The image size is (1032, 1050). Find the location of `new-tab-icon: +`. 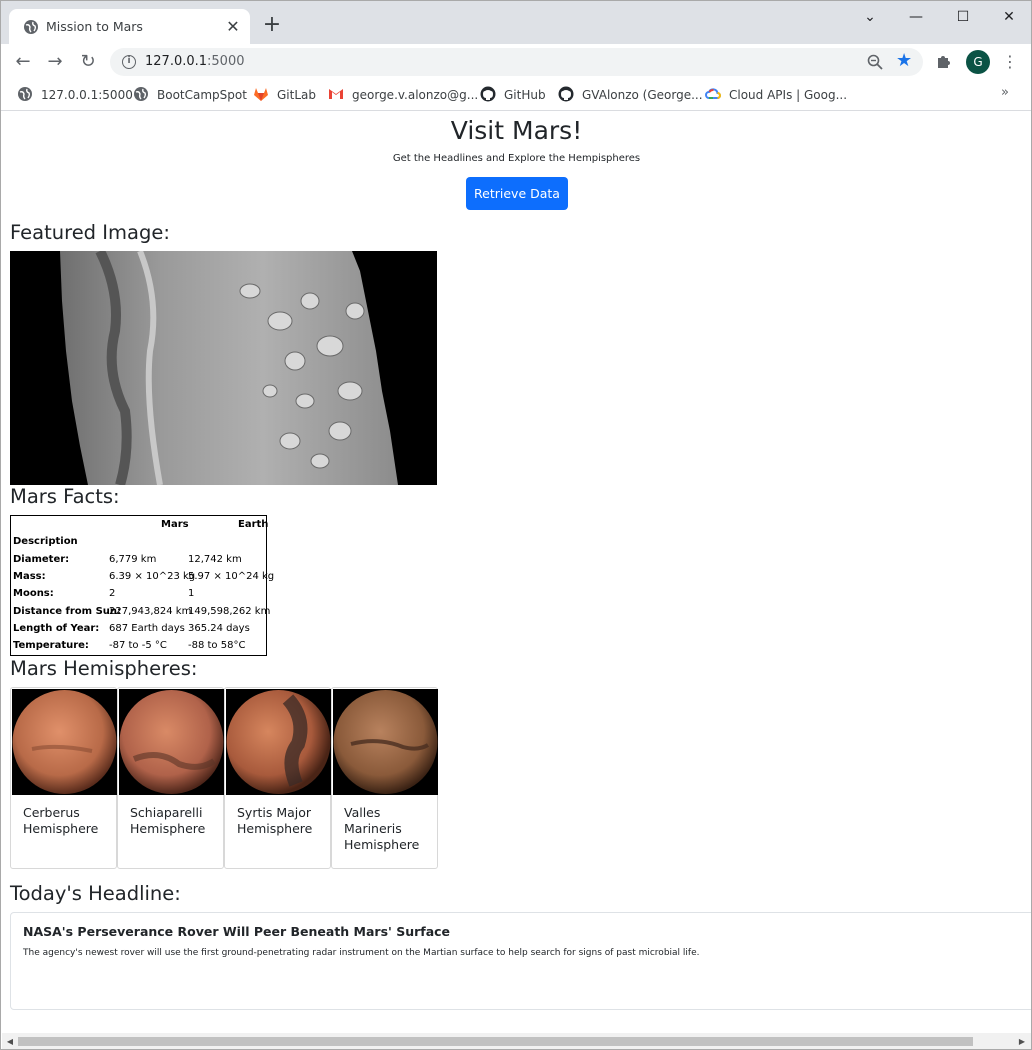

new-tab-icon: + is located at coordinates (272, 25).